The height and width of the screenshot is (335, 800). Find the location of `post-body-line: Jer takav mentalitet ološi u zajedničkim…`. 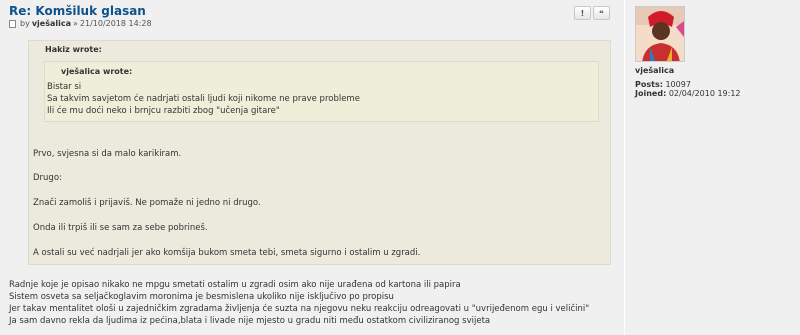

post-body-line: Jer takav mentalitet ološi u zajedničkim… is located at coordinates (299, 309).